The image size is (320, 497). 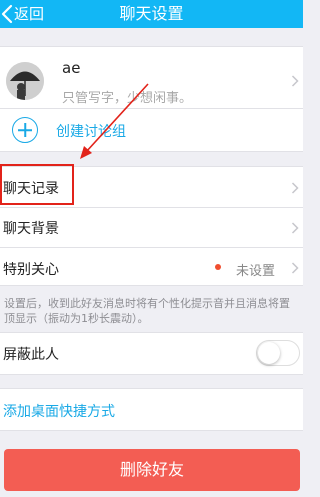 I want to click on add-circle-icon, so click(x=25, y=130).